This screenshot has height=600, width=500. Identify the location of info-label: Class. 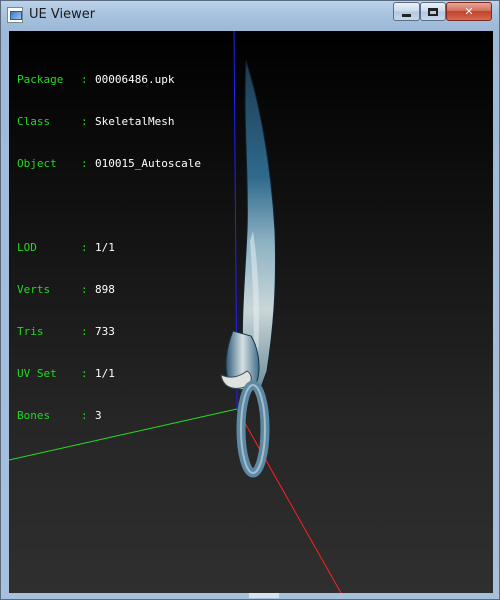
(34, 121).